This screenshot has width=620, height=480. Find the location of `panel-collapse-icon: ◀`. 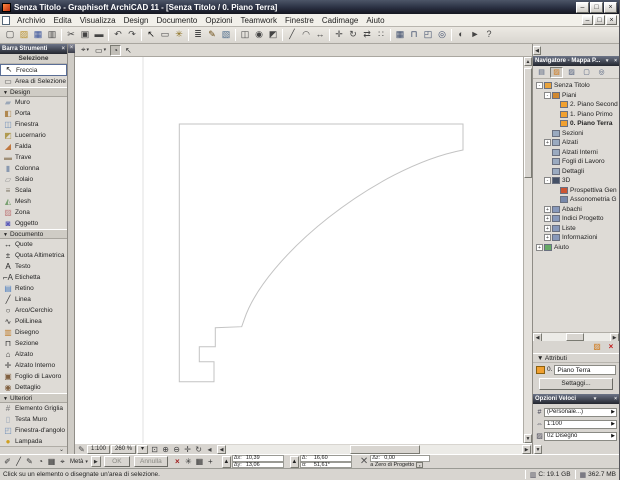

panel-collapse-icon: ◀ is located at coordinates (537, 50).